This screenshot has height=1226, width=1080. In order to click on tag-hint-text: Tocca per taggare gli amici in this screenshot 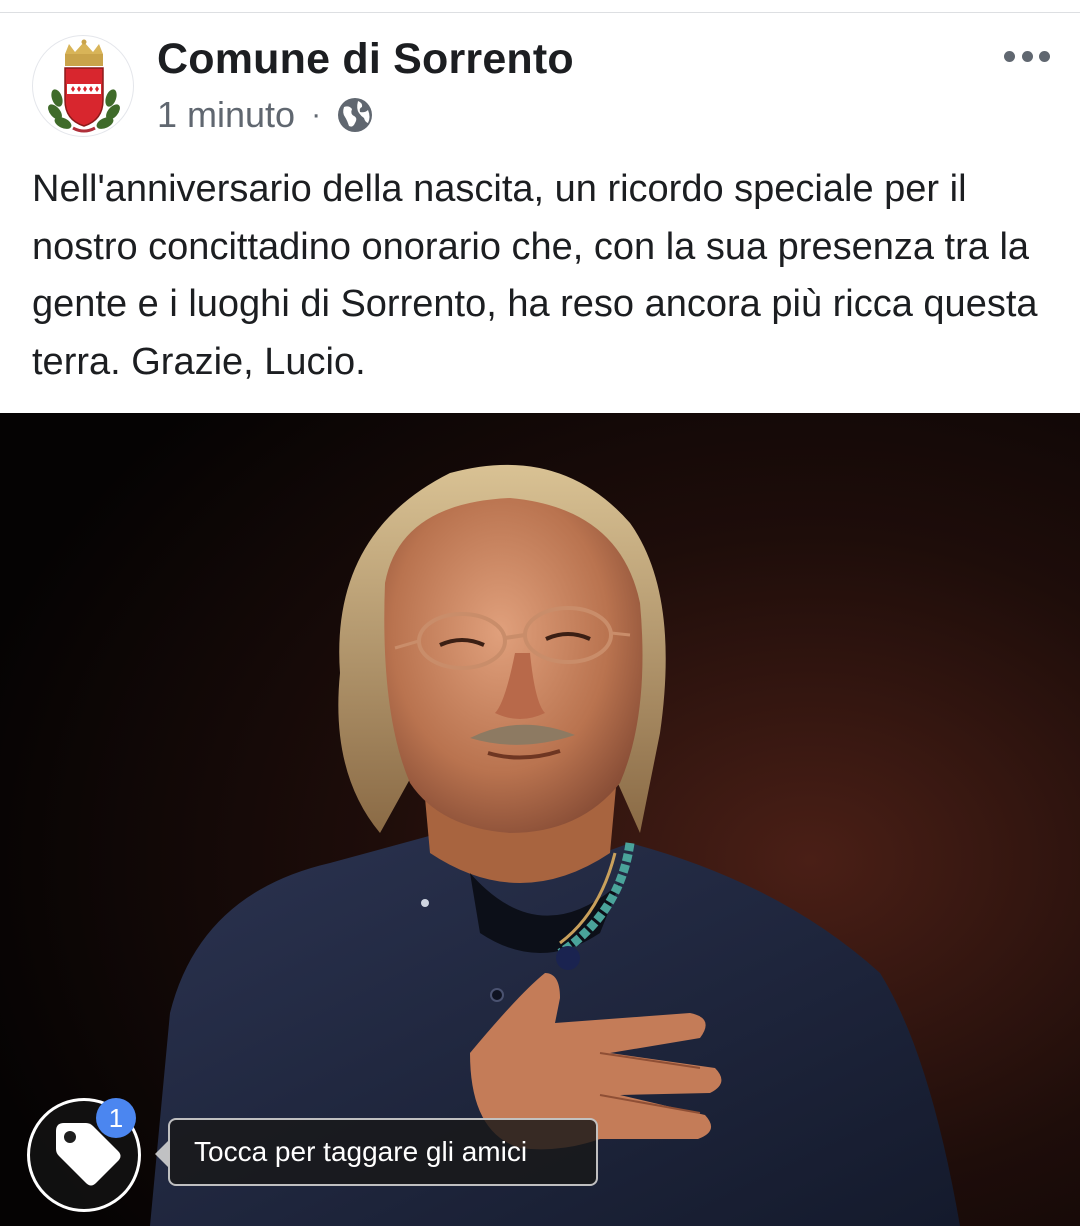, I will do `click(361, 1151)`.